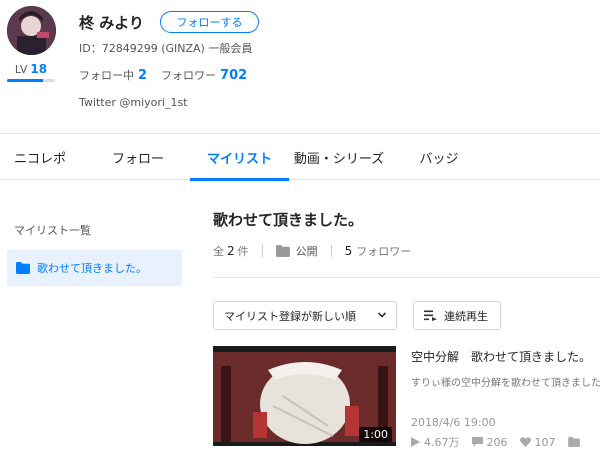 This screenshot has width=600, height=450. Describe the element at coordinates (138, 157) in the screenshot. I see `tab-follow: フォロー` at that location.